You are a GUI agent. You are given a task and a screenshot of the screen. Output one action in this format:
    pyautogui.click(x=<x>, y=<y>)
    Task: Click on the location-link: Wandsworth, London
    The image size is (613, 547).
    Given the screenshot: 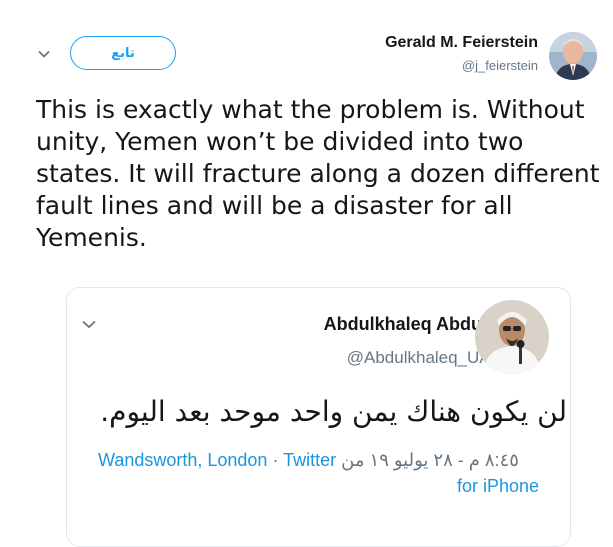 What is the action you would take?
    pyautogui.click(x=182, y=460)
    